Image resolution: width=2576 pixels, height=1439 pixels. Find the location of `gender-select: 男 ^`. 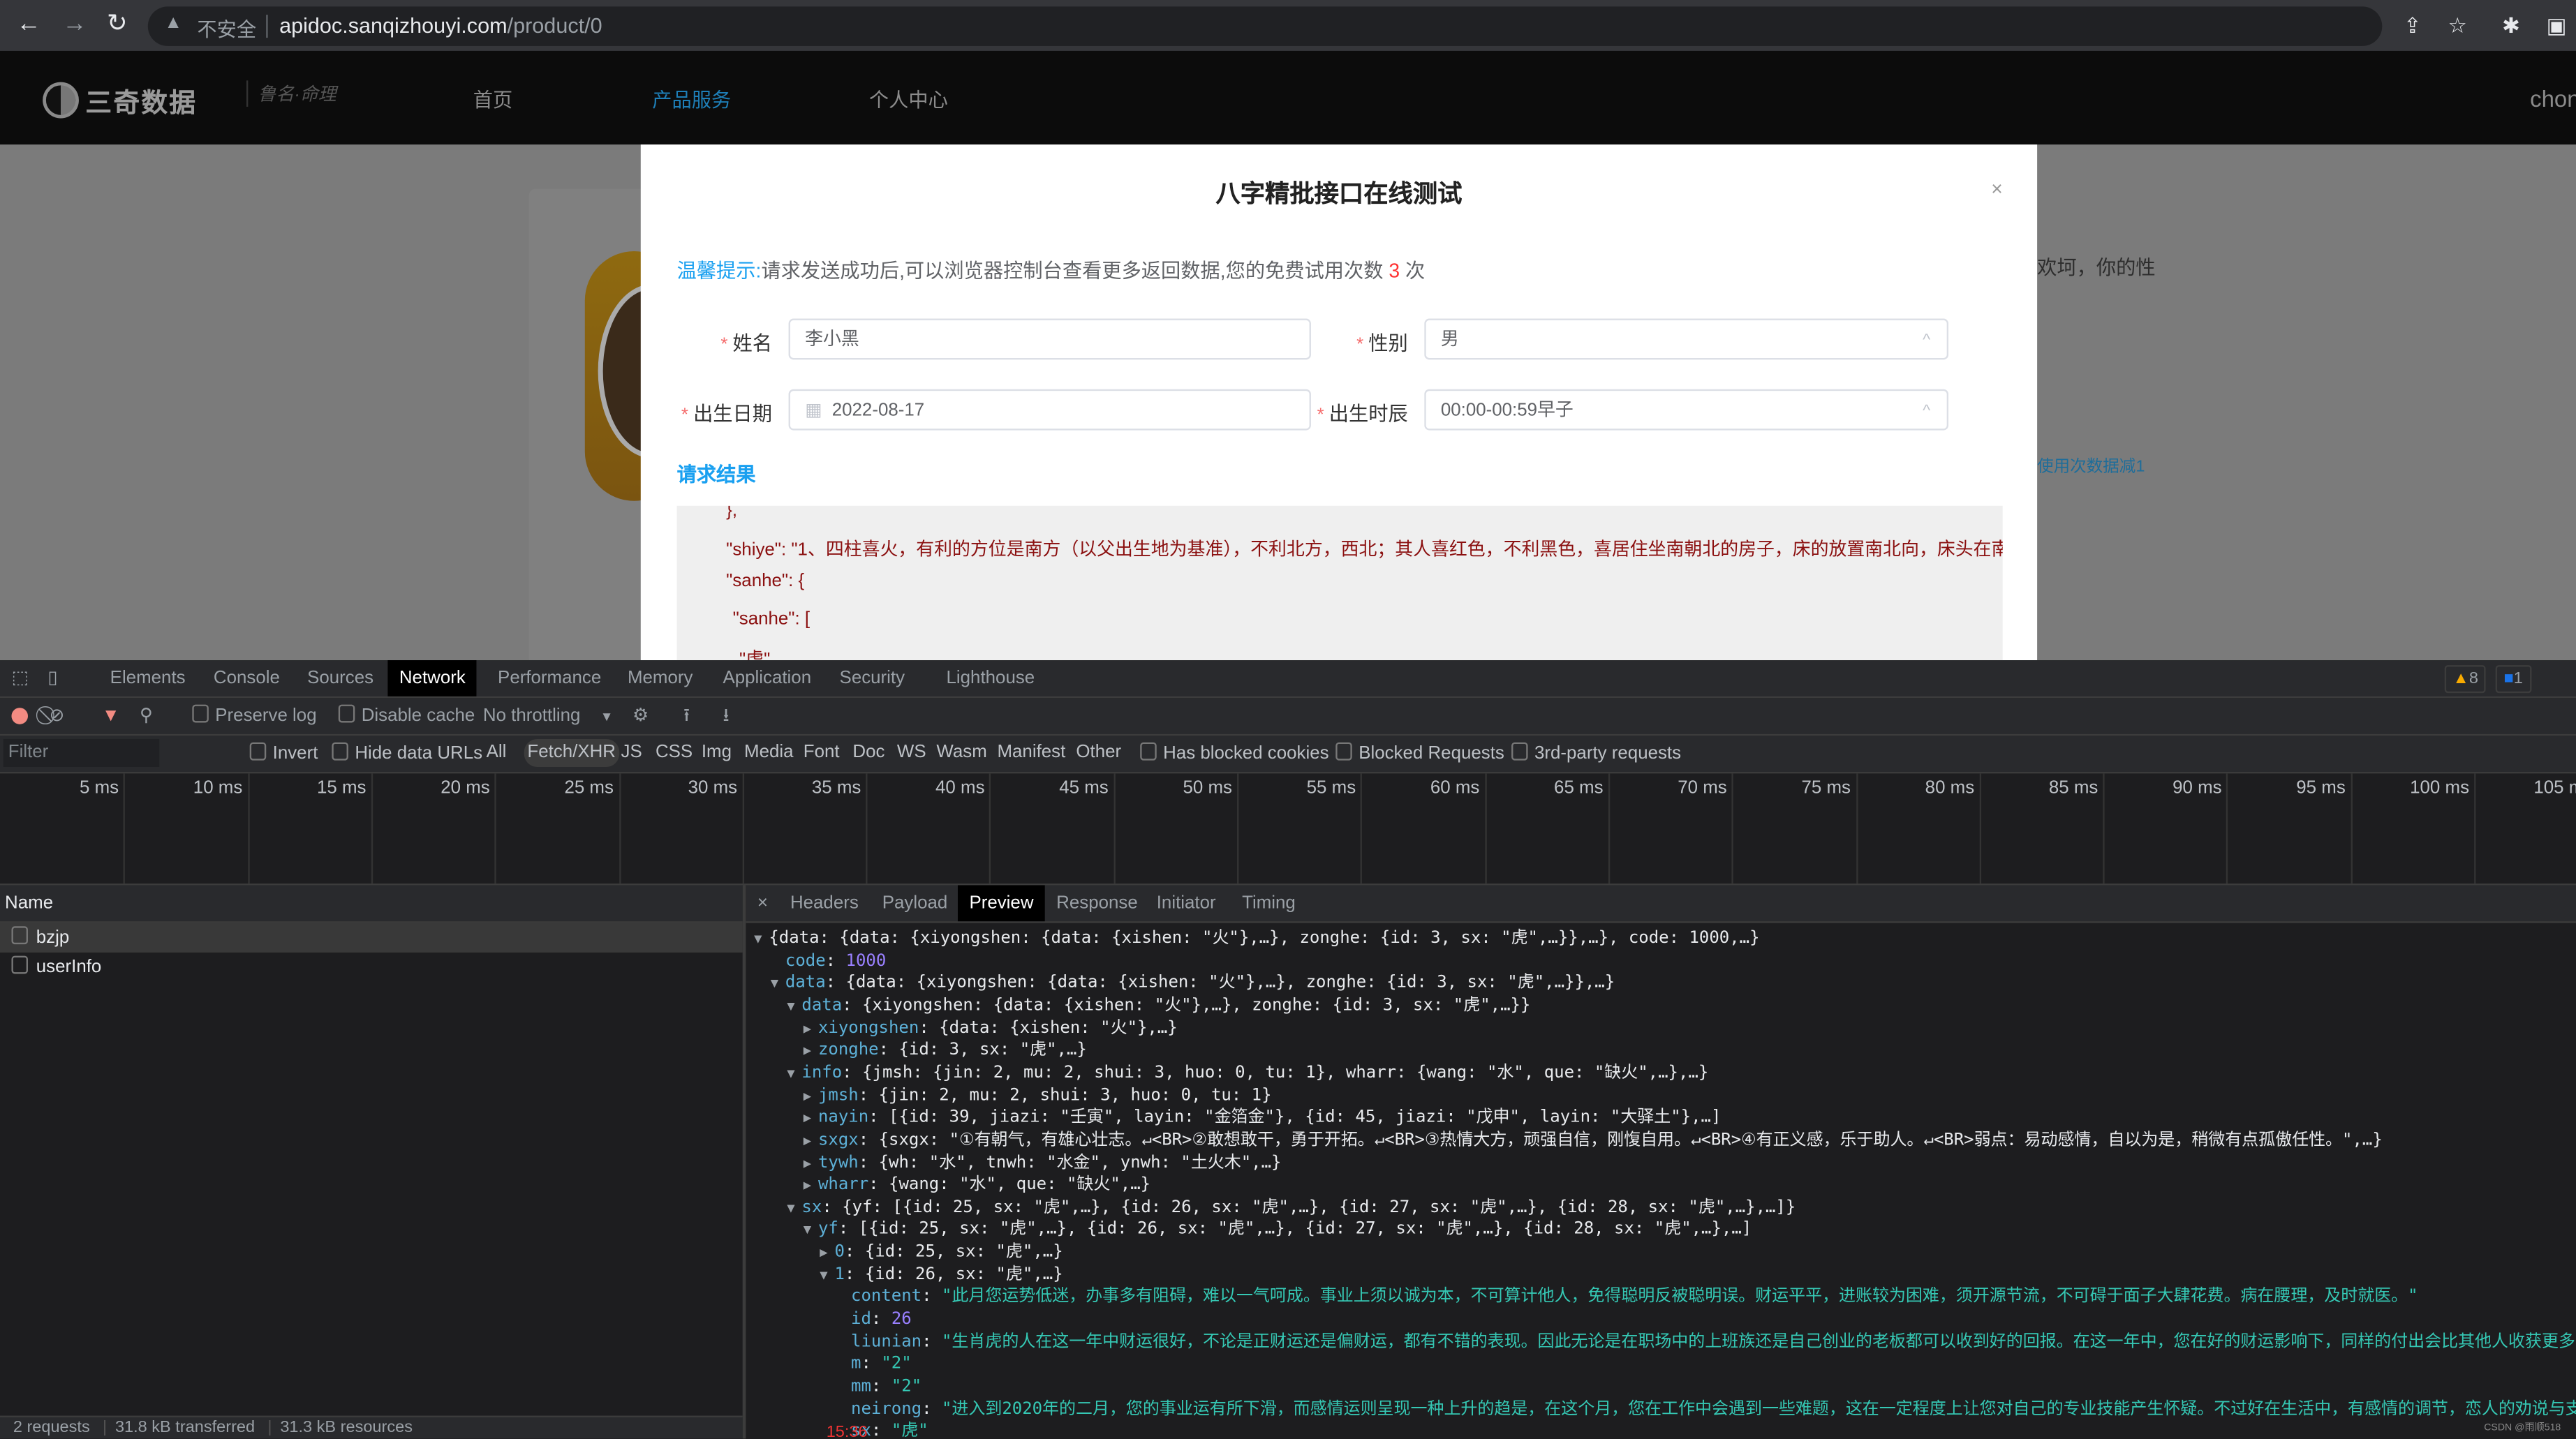

gender-select: 男 ^ is located at coordinates (1686, 339).